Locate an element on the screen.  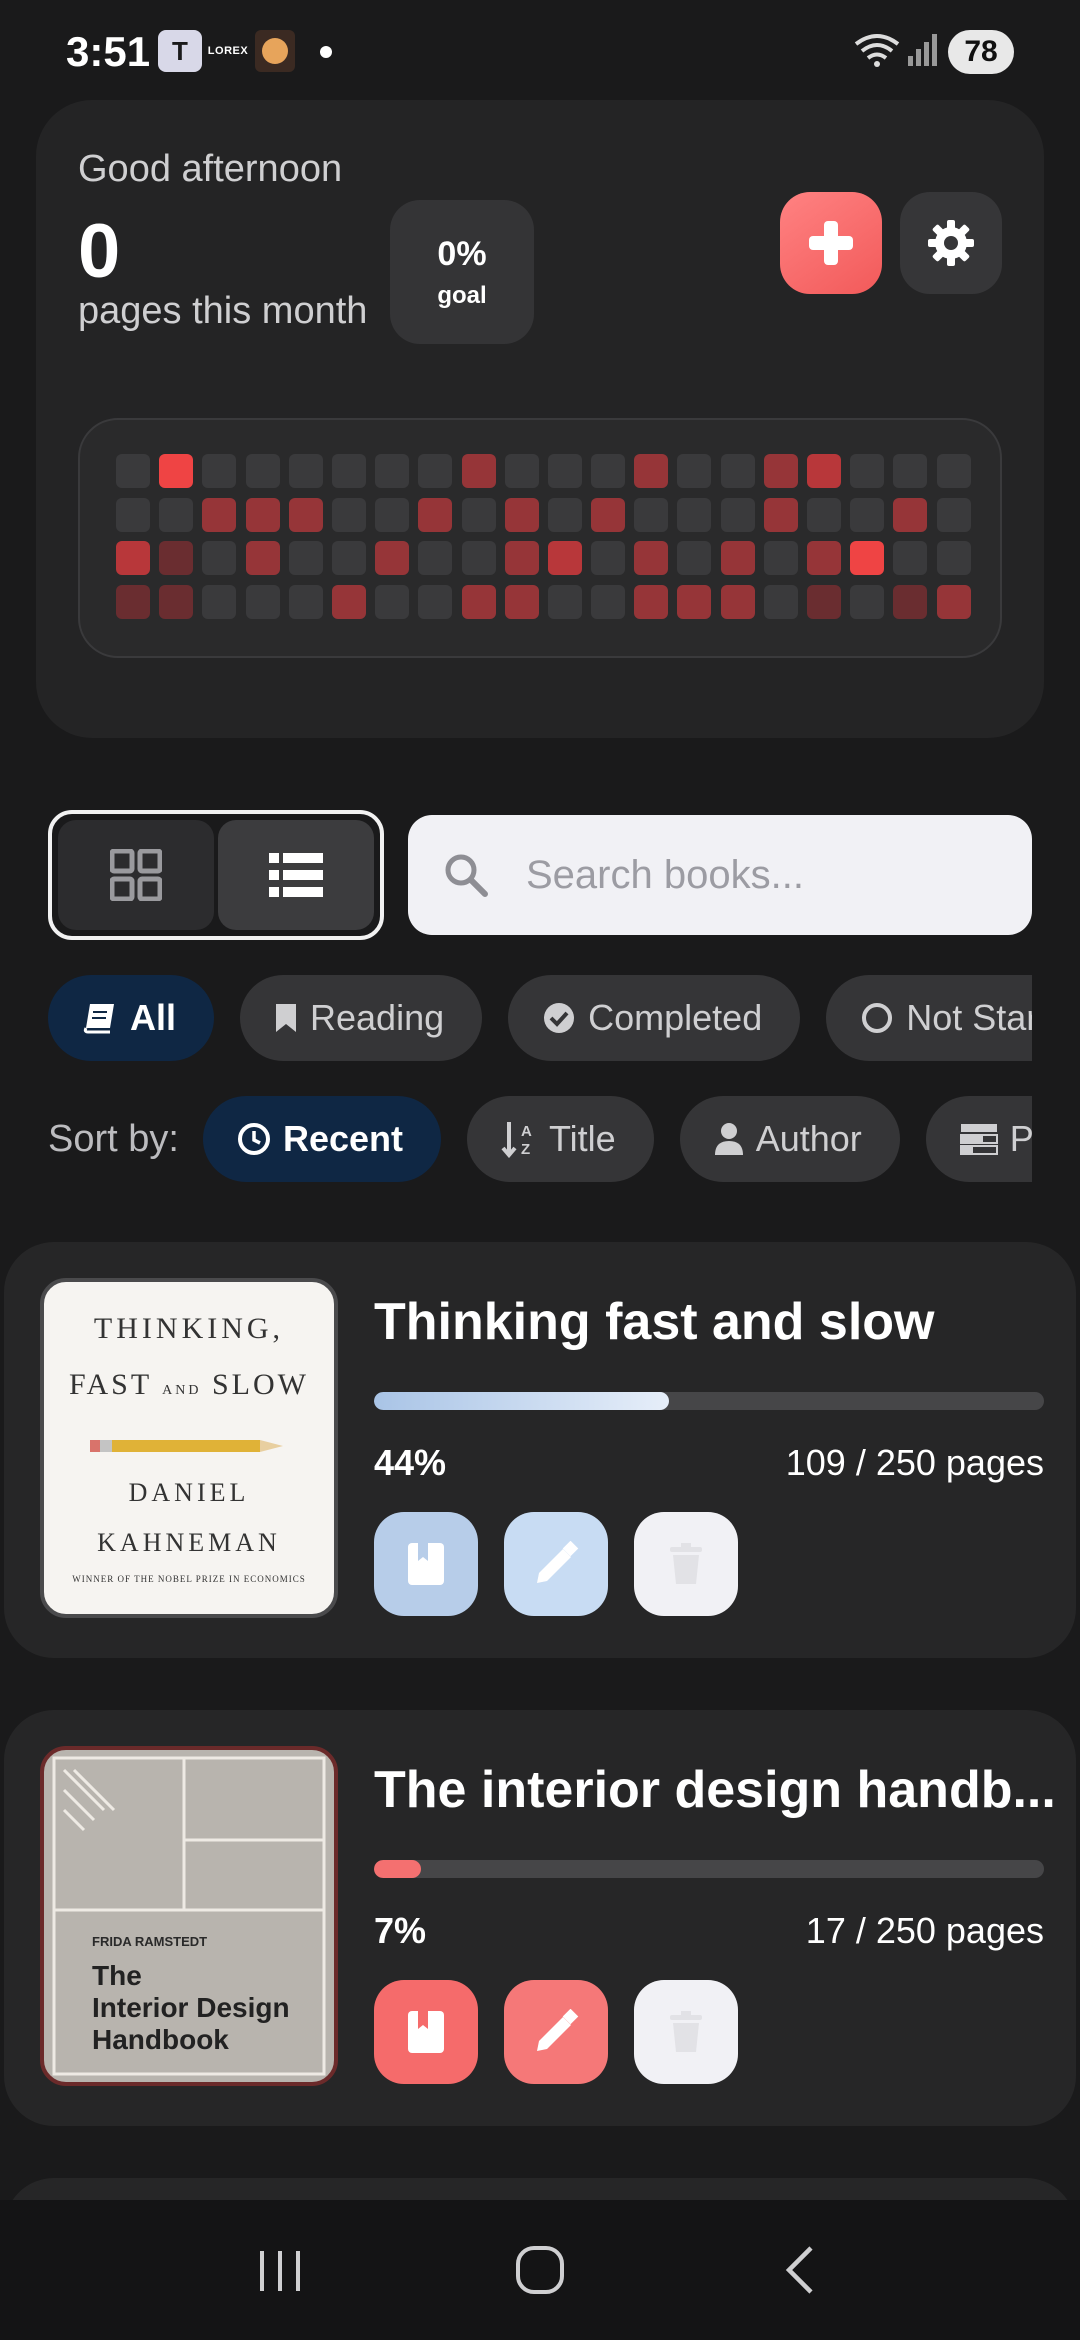
greeting-text: Good afternoon is located at coordinates (210, 169).